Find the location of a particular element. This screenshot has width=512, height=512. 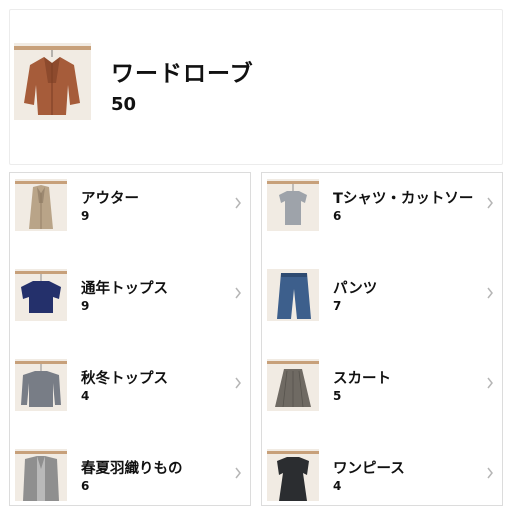

category-item-autumn-winter-tops: 秋冬トップス 4 is located at coordinates (130, 398).